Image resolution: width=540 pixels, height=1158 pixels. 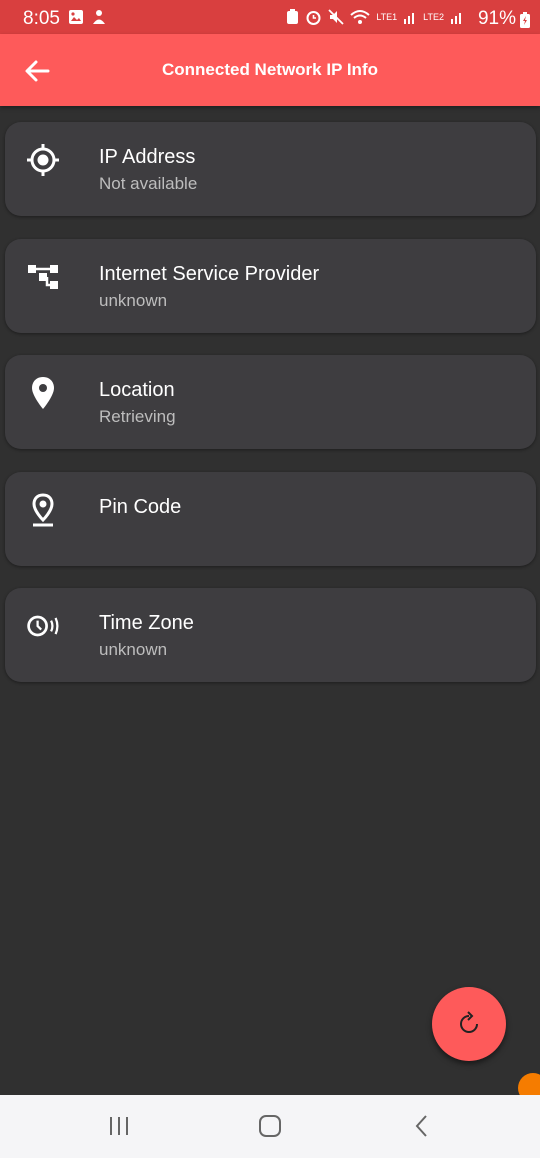 What do you see at coordinates (433, 17) in the screenshot?
I see `sim2-label: LTE2` at bounding box center [433, 17].